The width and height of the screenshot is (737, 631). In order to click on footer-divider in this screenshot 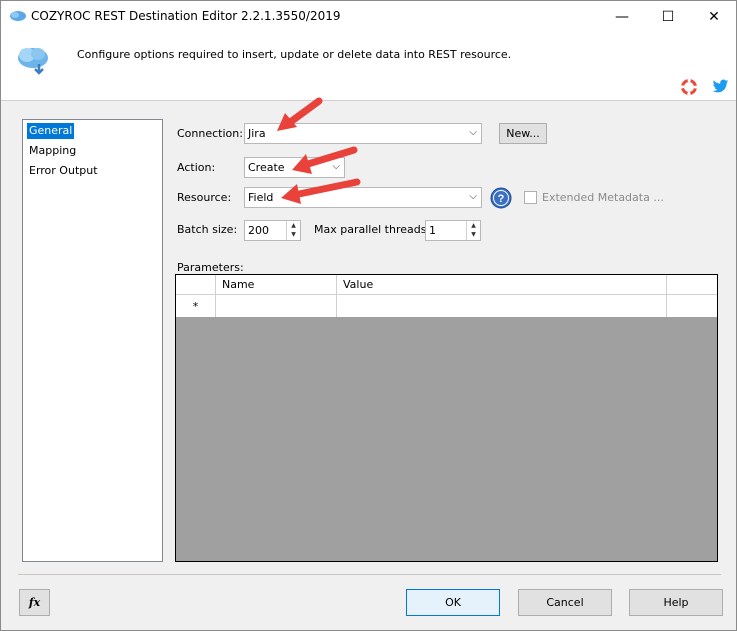, I will do `click(369, 574)`.